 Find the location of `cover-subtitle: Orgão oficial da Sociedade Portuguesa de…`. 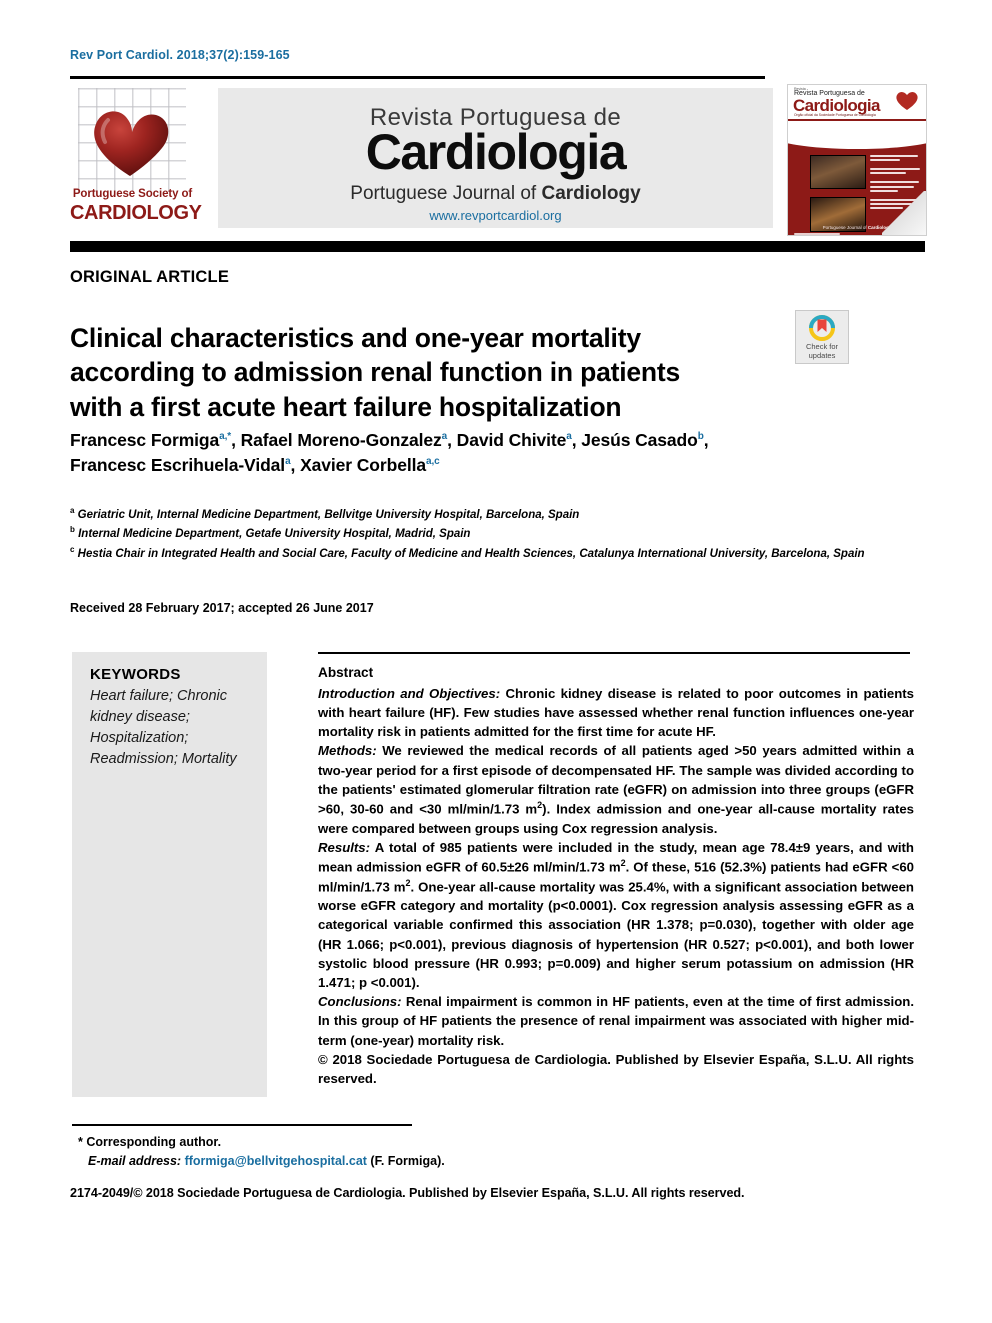

cover-subtitle: Orgão oficial da Sociedade Portuguesa de… is located at coordinates (835, 115).